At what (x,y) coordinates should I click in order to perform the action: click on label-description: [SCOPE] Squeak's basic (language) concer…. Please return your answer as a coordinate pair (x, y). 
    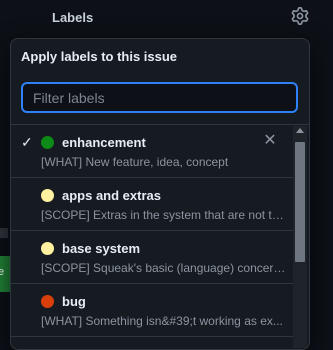
    Looking at the image, I should click on (164, 268).